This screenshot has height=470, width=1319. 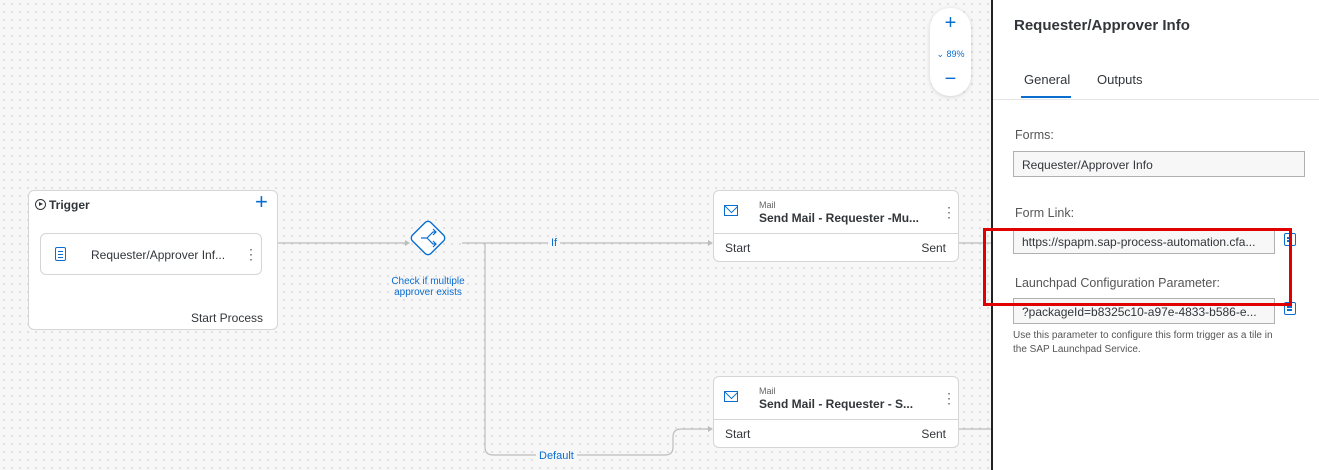 I want to click on trigger-icon, so click(x=40, y=204).